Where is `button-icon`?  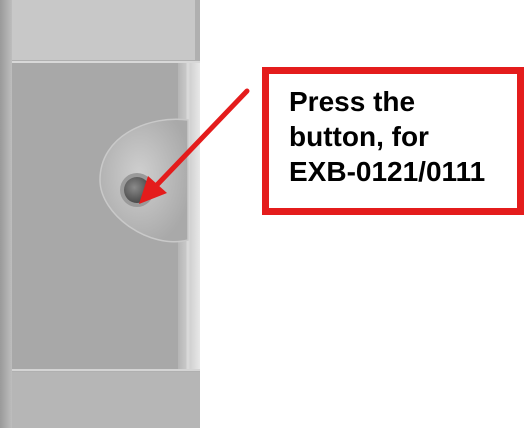 button-icon is located at coordinates (137, 190).